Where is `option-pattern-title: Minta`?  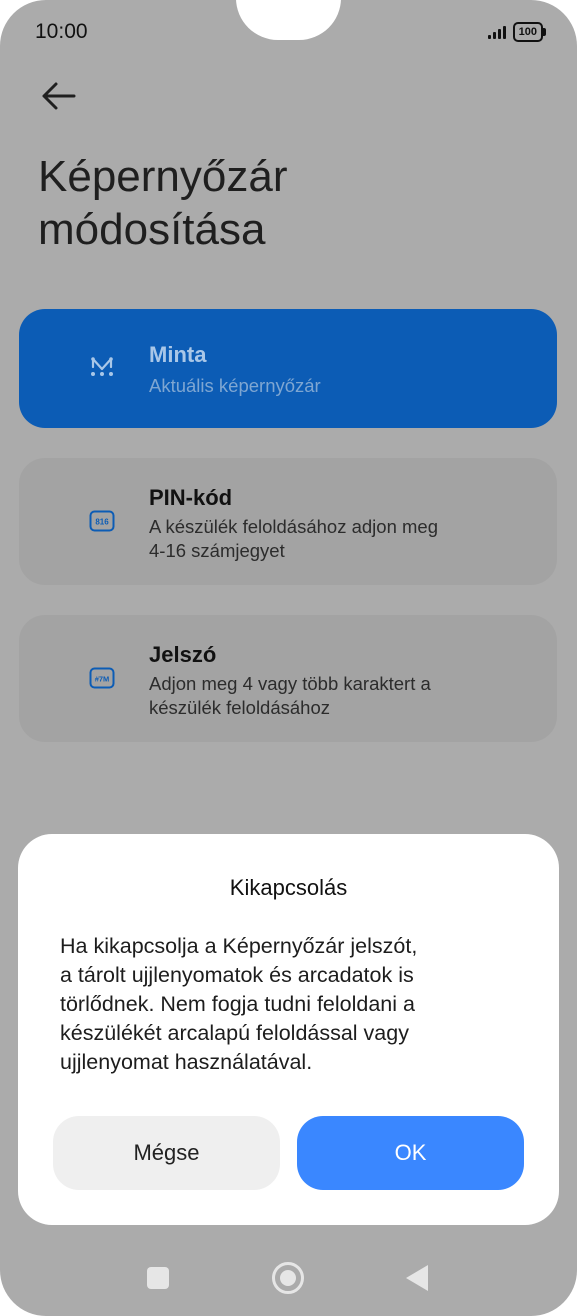 option-pattern-title: Minta is located at coordinates (178, 354).